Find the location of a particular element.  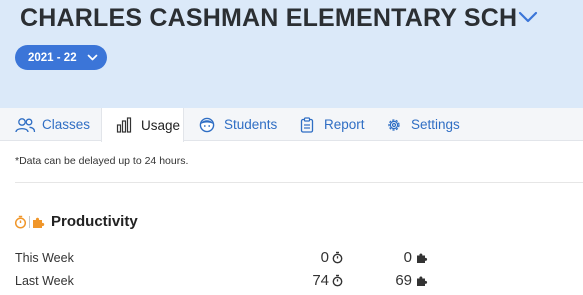

tab-label: Settings is located at coordinates (435, 124).